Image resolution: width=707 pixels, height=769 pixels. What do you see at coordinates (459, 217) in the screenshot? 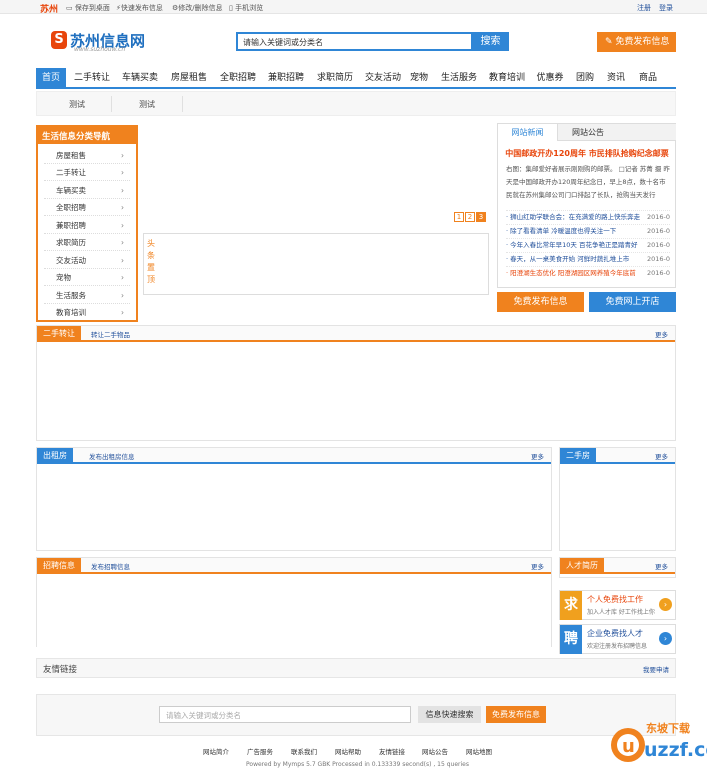
I see `slide-page: 1` at bounding box center [459, 217].